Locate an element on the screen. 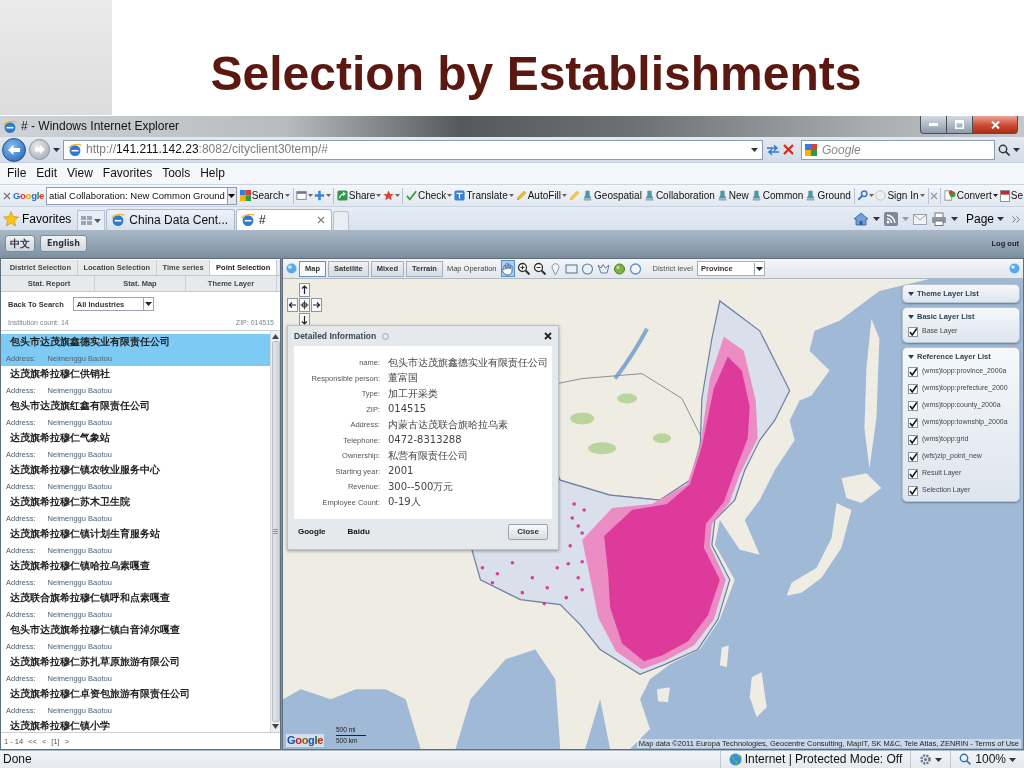  wrench-icon is located at coordinates (863, 195).